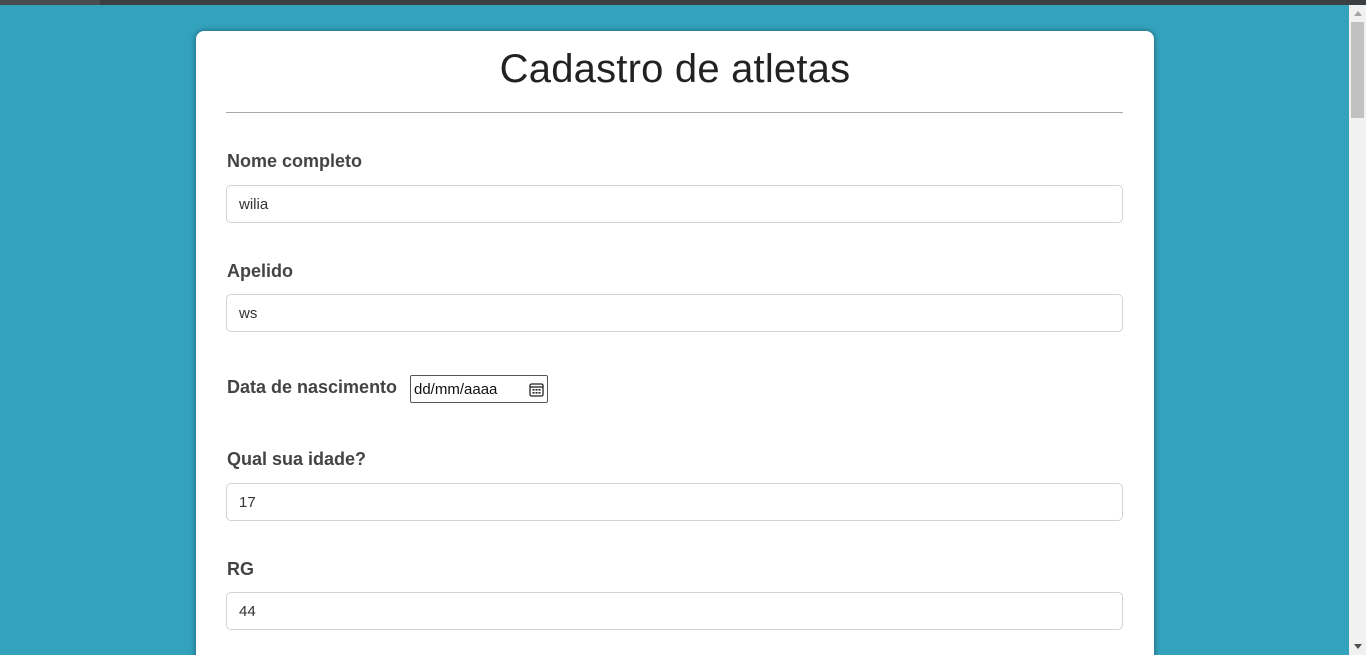  I want to click on rg-input, so click(674, 611).